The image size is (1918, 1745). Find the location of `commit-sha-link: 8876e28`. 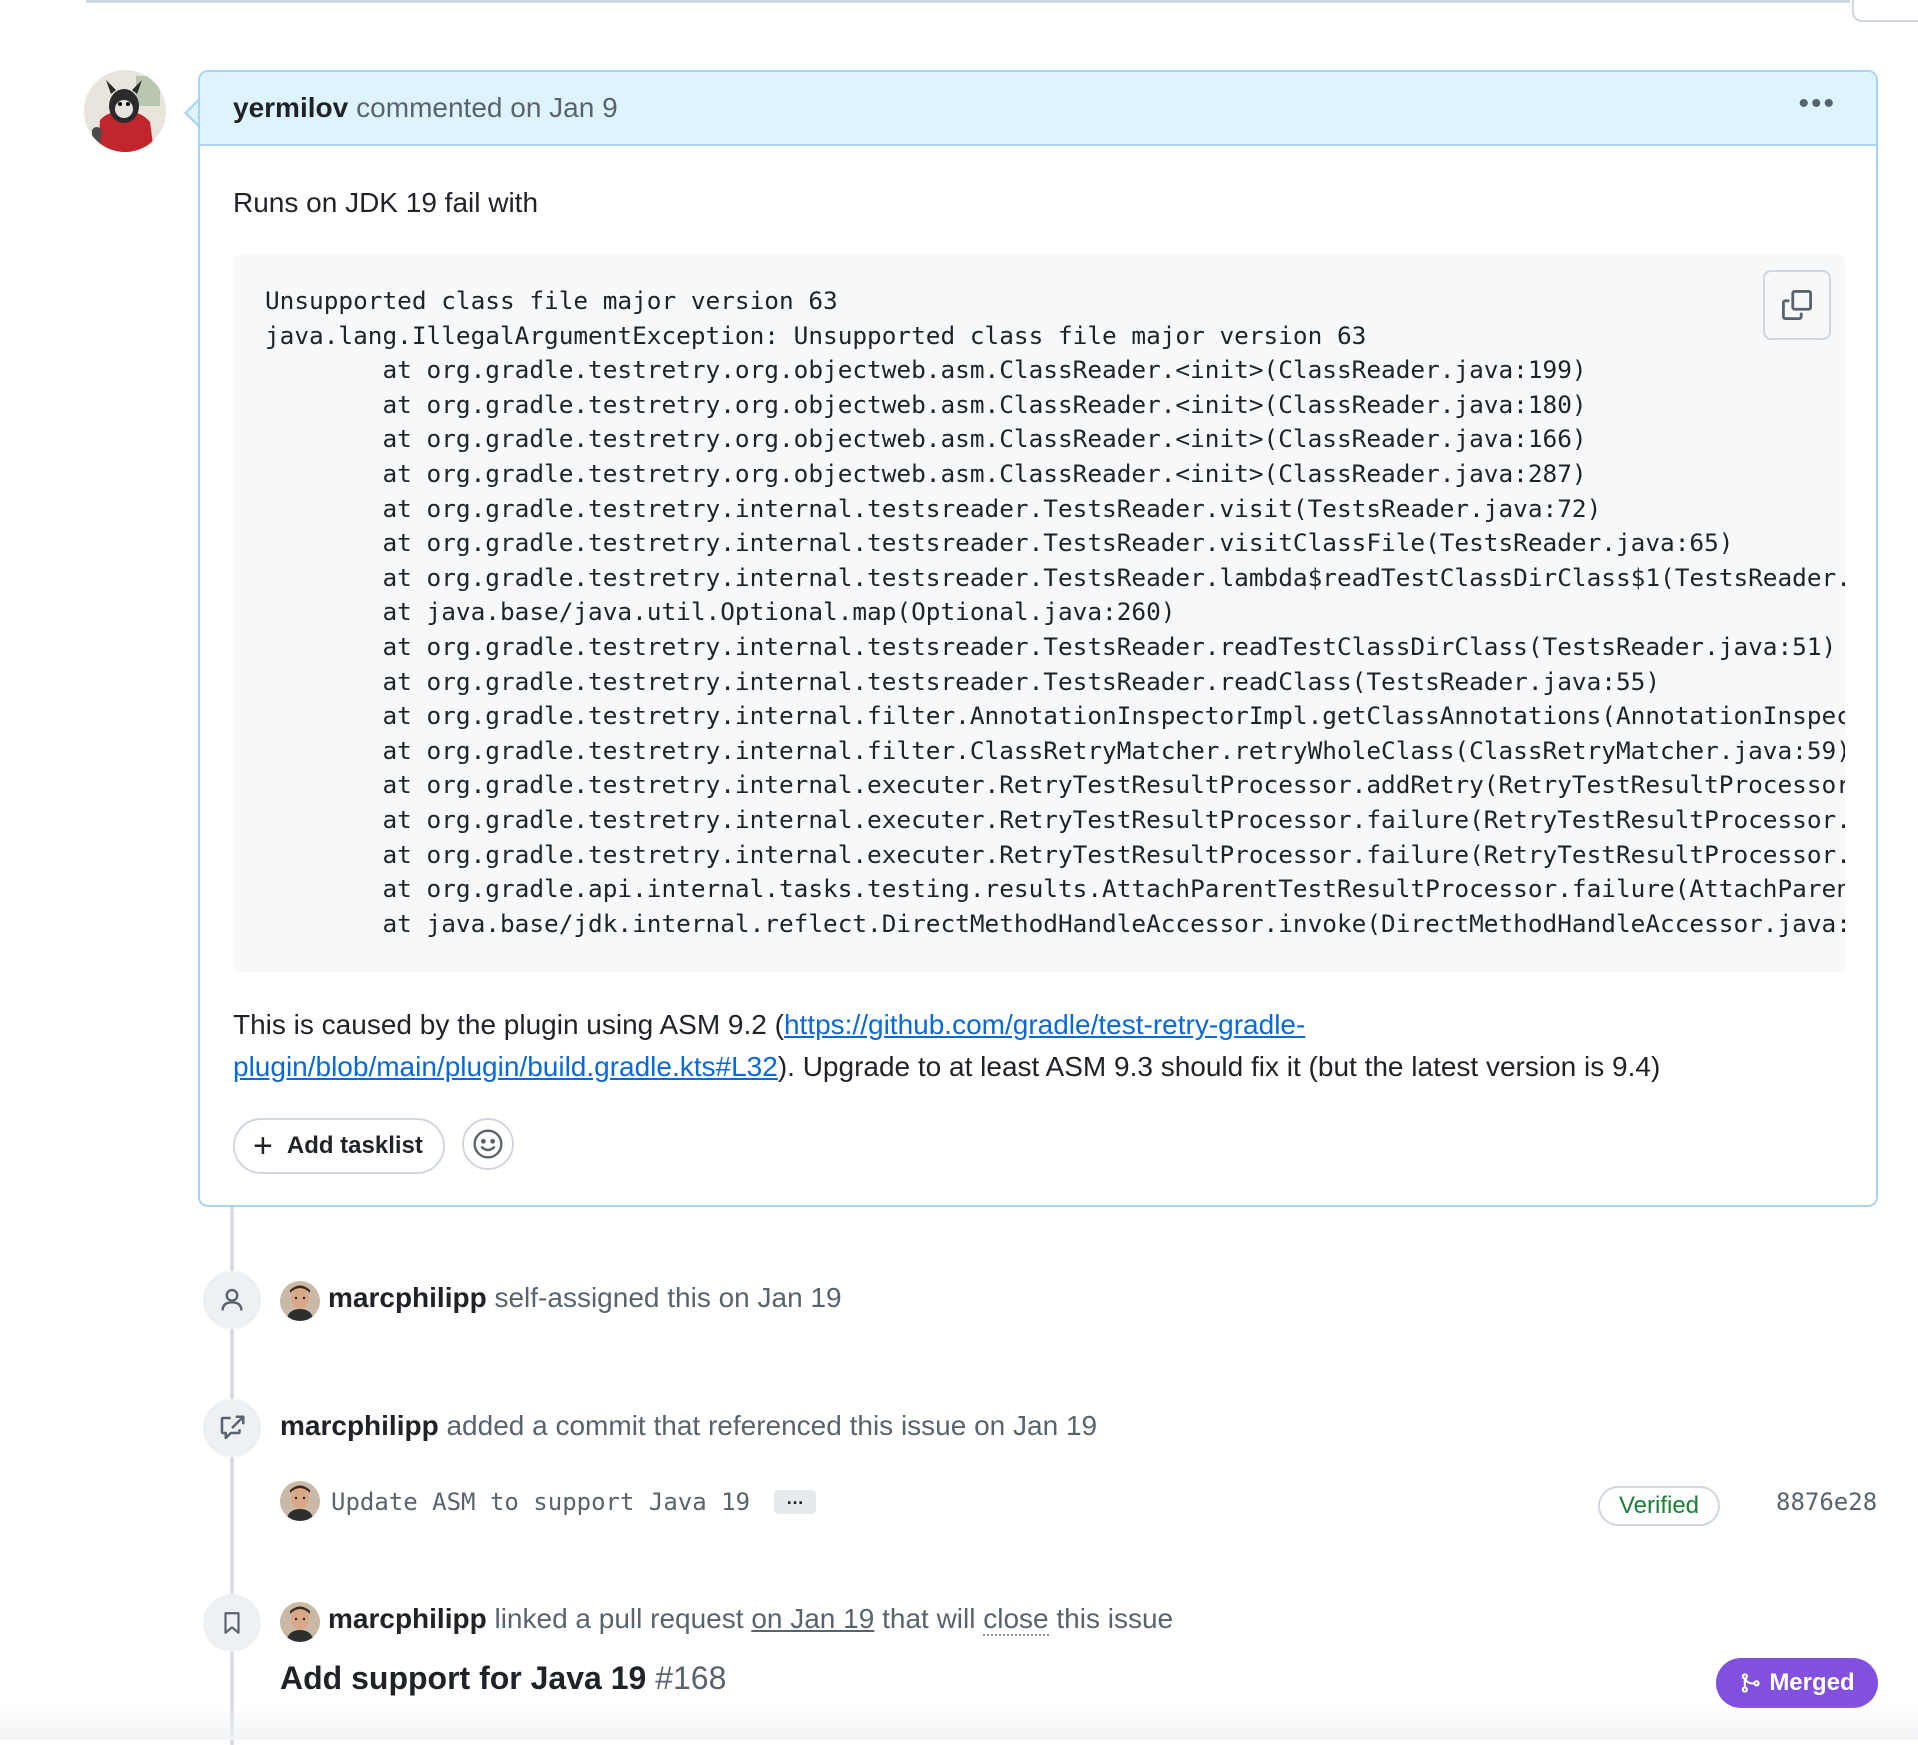

commit-sha-link: 8876e28 is located at coordinates (1826, 1502).